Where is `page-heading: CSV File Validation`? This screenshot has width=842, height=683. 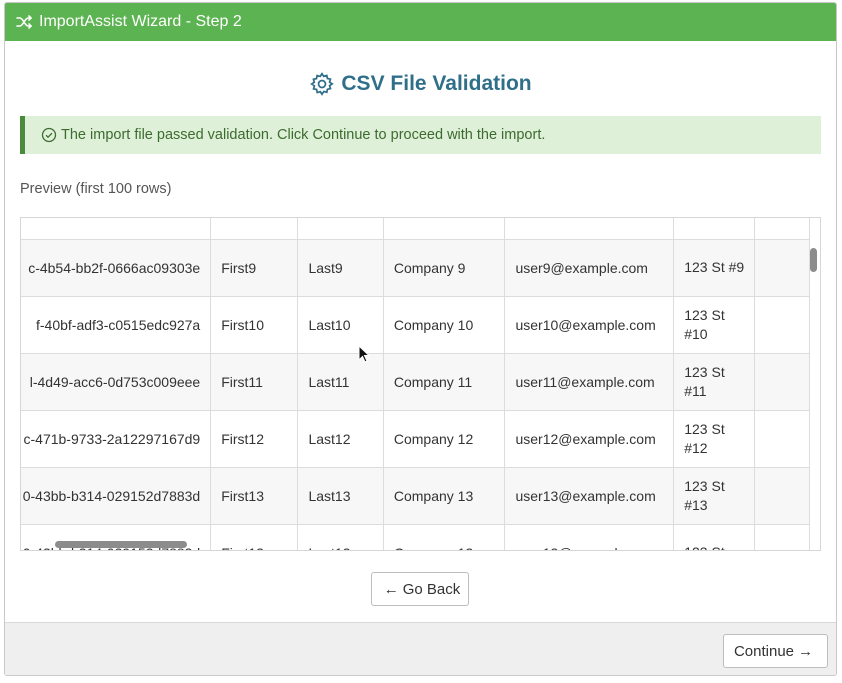
page-heading: CSV File Validation is located at coordinates (420, 84).